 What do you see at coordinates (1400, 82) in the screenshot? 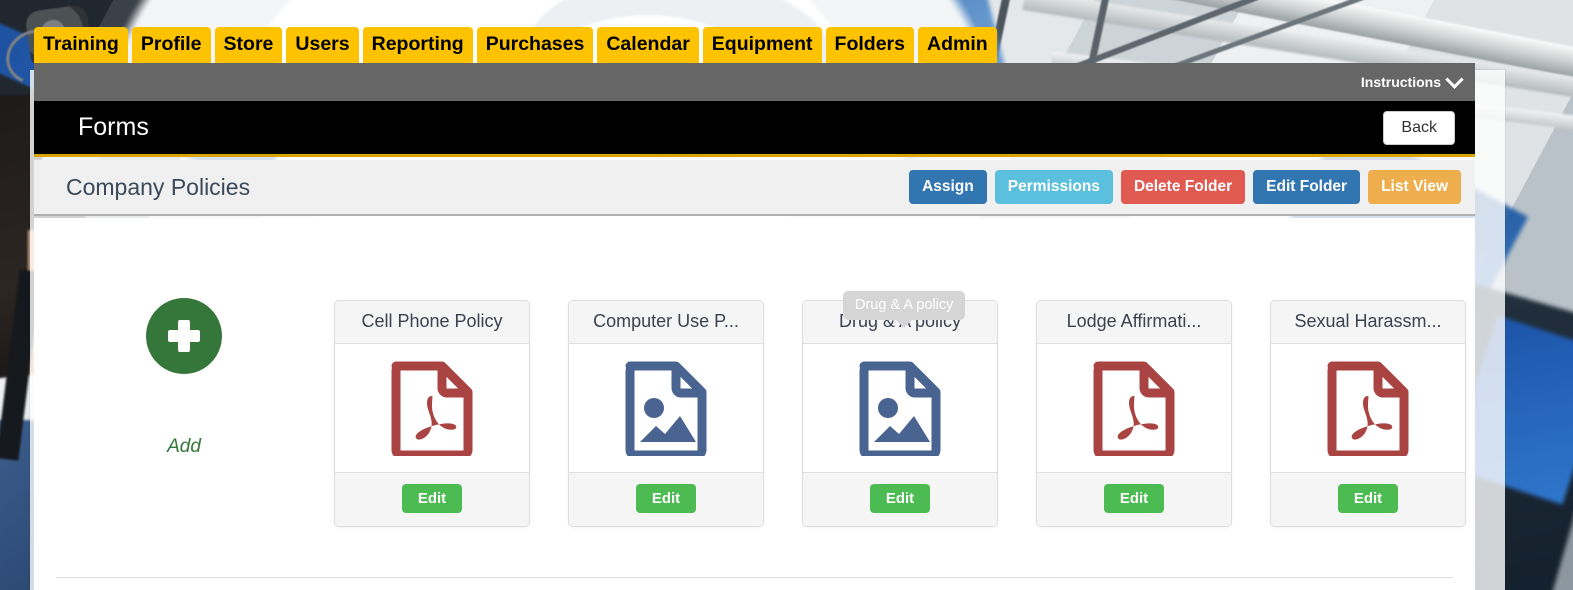
I see `instructions-label: Instructions` at bounding box center [1400, 82].